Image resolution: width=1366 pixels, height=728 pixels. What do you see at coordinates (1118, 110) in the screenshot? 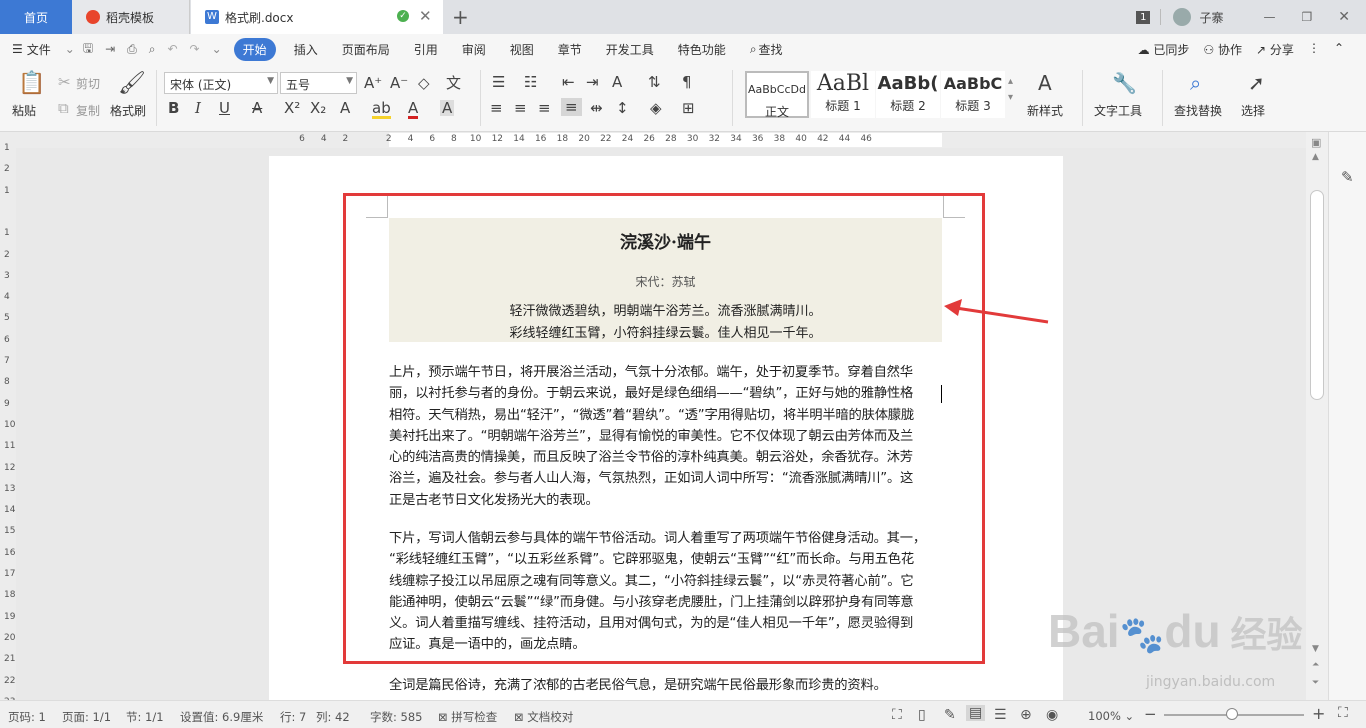
I see `text-tools-button: 文字工具` at bounding box center [1118, 110].